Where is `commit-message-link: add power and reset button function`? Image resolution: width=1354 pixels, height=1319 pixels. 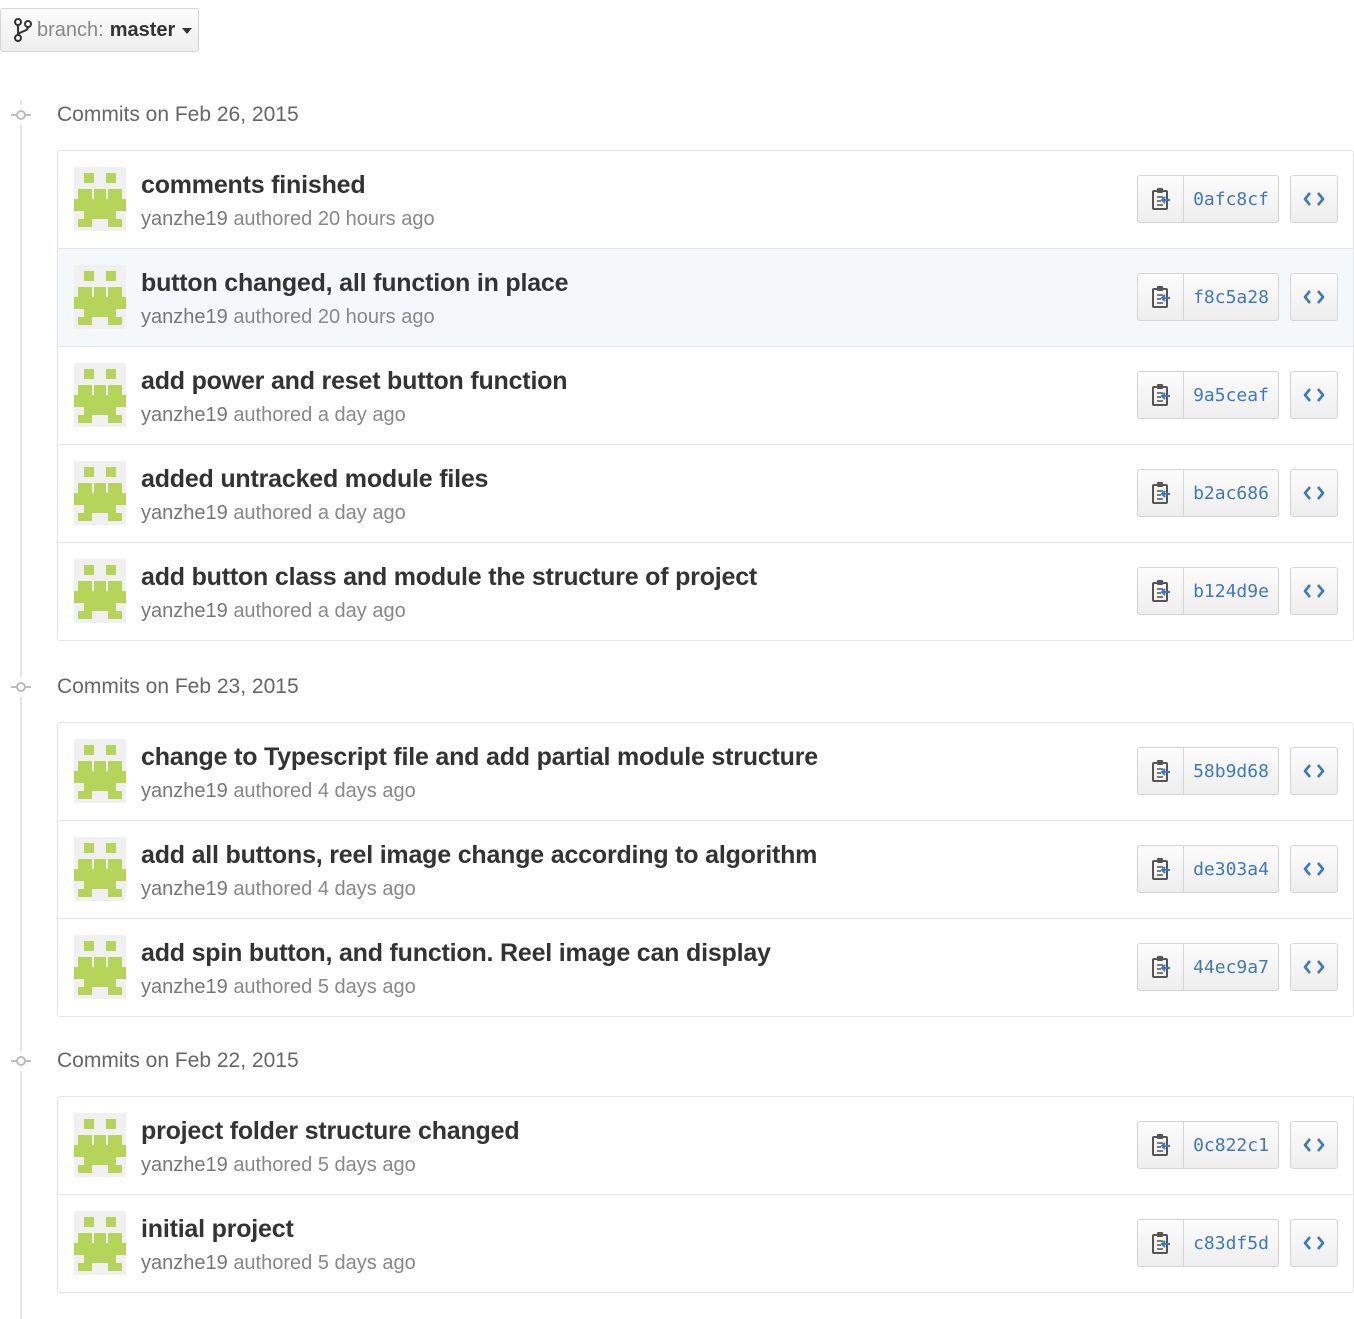 commit-message-link: add power and reset button function is located at coordinates (354, 381).